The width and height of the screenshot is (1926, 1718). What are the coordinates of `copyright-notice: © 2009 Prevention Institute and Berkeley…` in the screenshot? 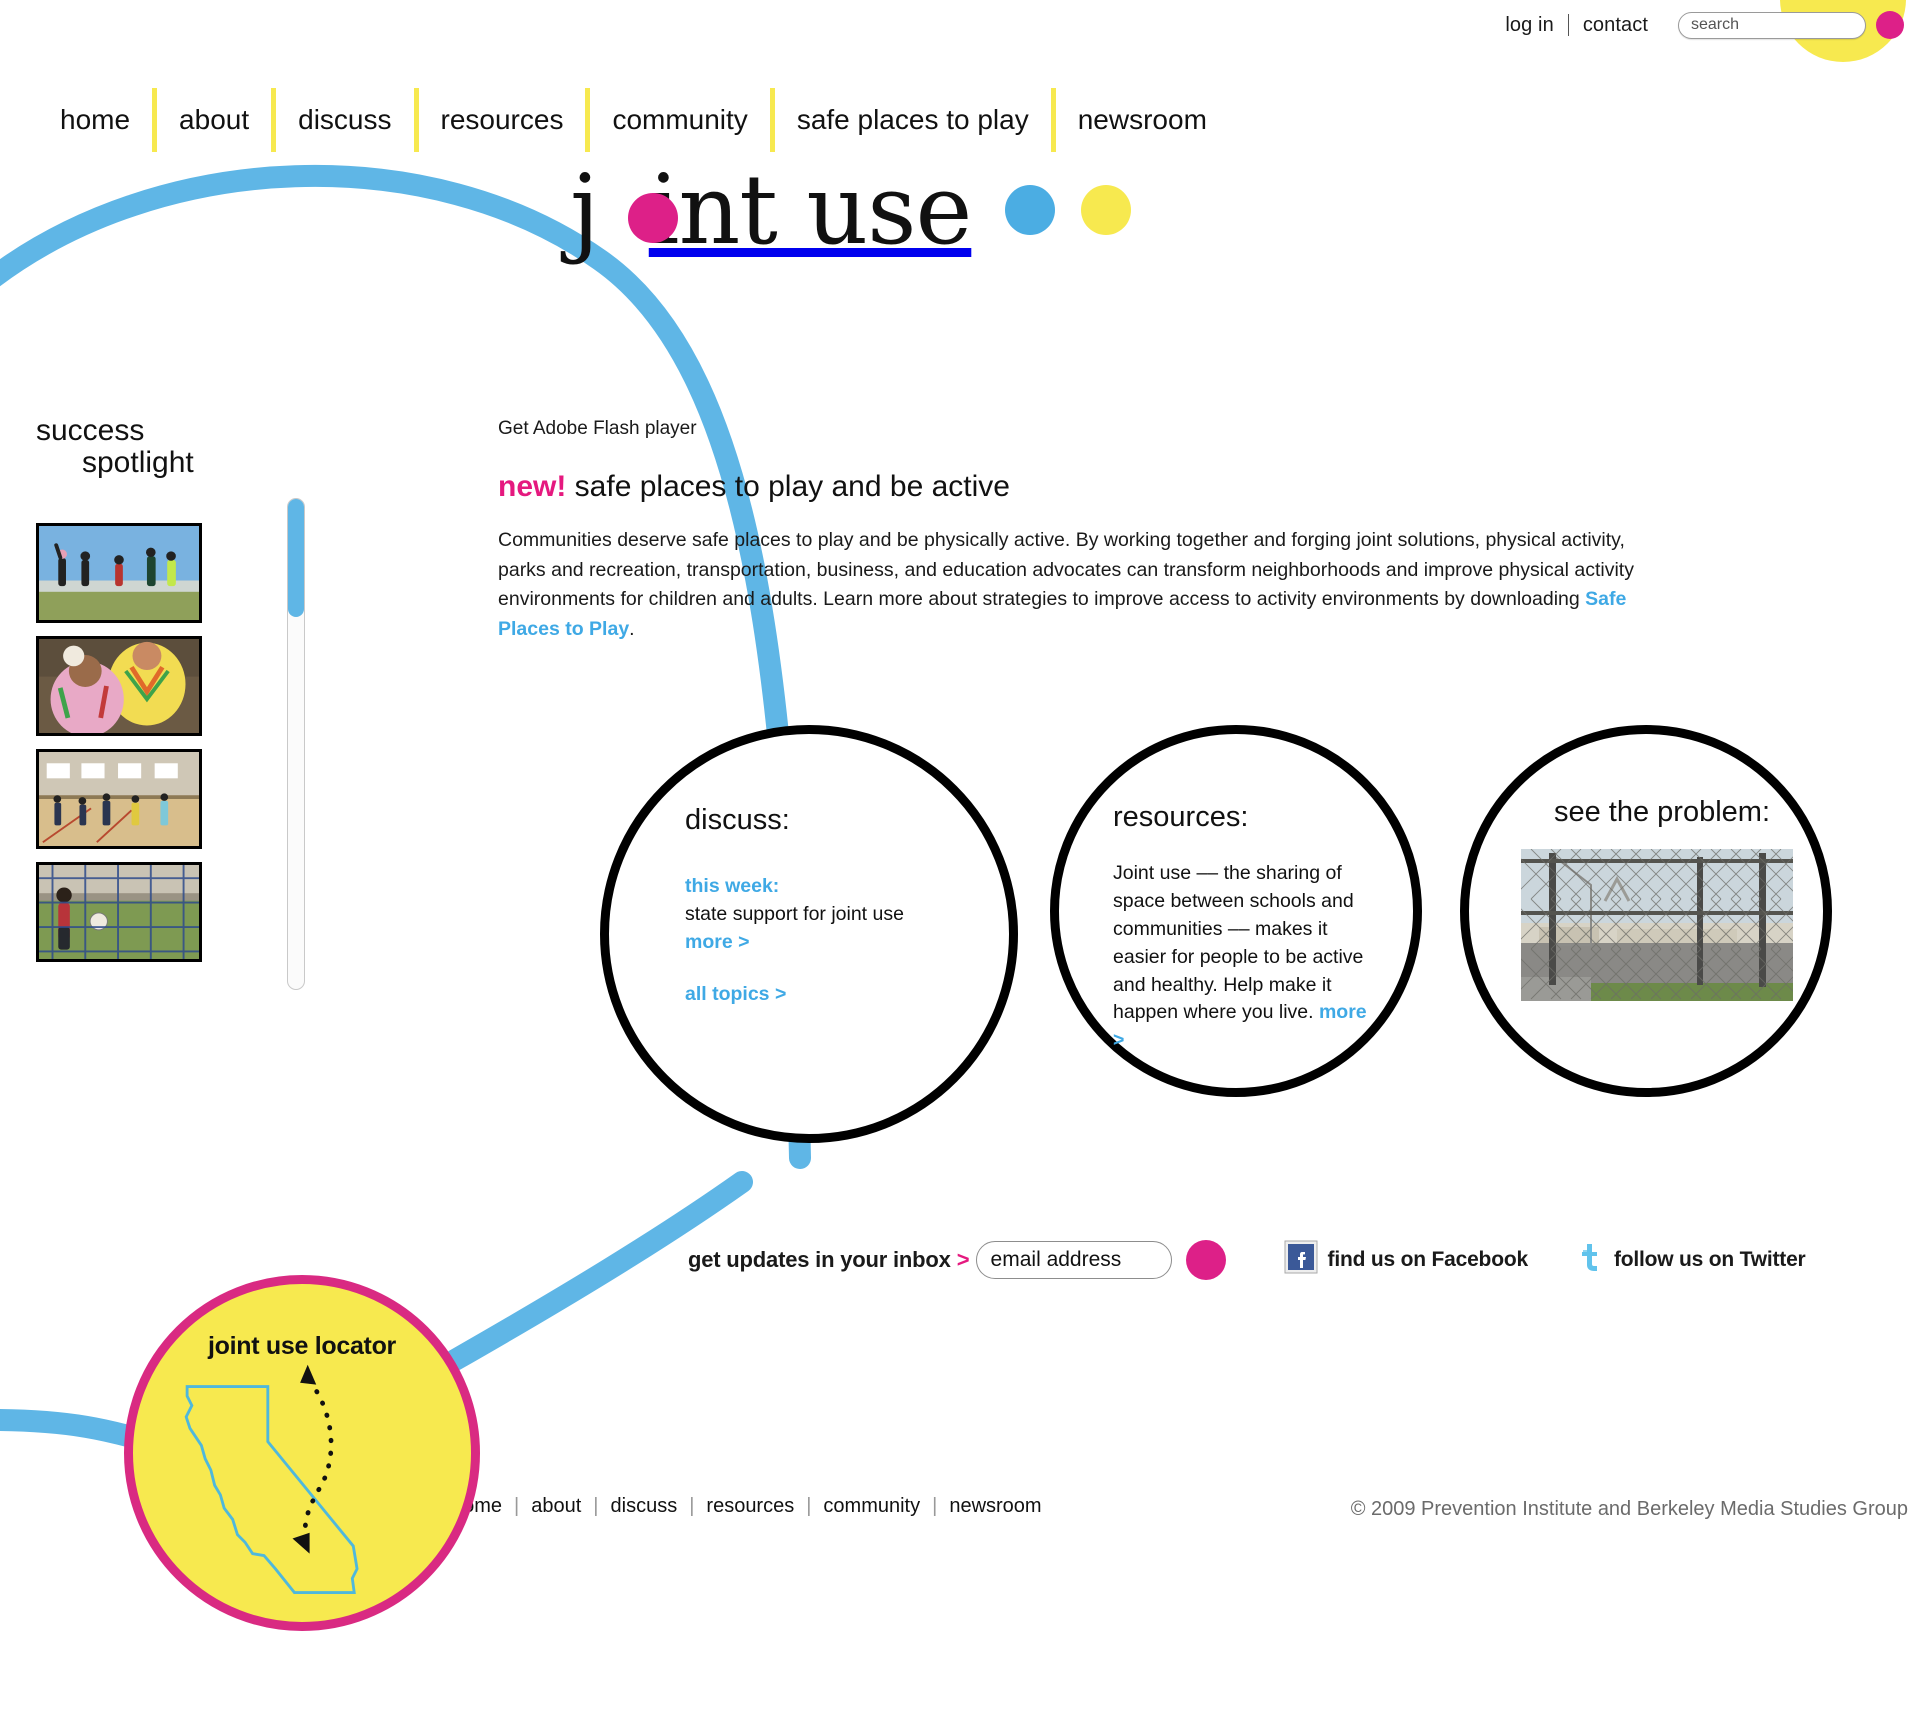 It's located at (1629, 1509).